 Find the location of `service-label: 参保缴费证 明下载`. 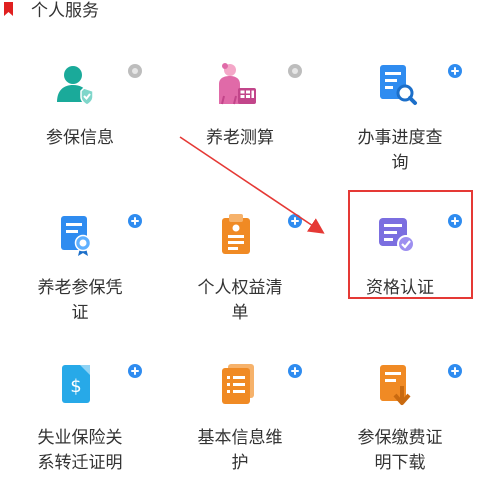

service-label: 参保缴费证 明下载 is located at coordinates (400, 450).